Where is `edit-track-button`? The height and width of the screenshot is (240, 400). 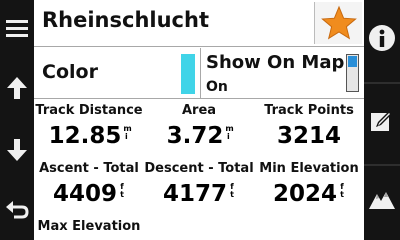 edit-track-button is located at coordinates (382, 121).